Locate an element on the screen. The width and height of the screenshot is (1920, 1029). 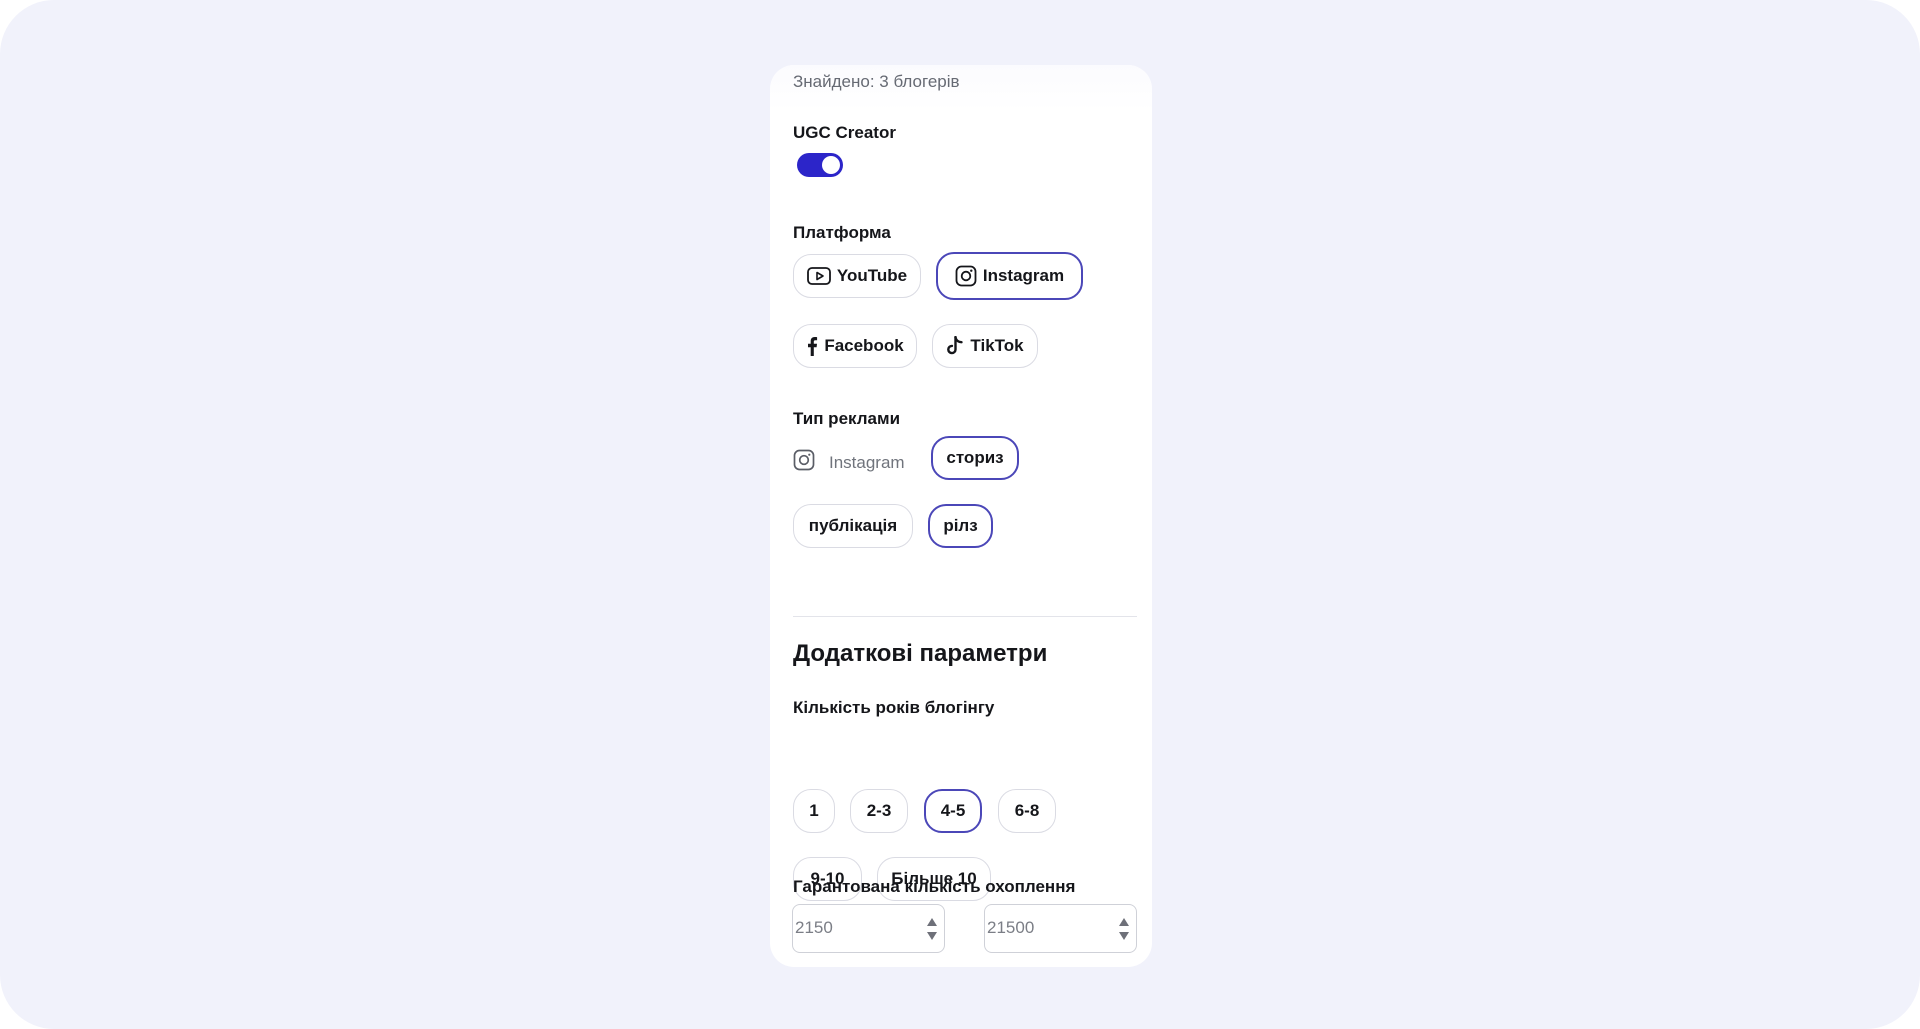
tiktok-icon is located at coordinates (955, 346).